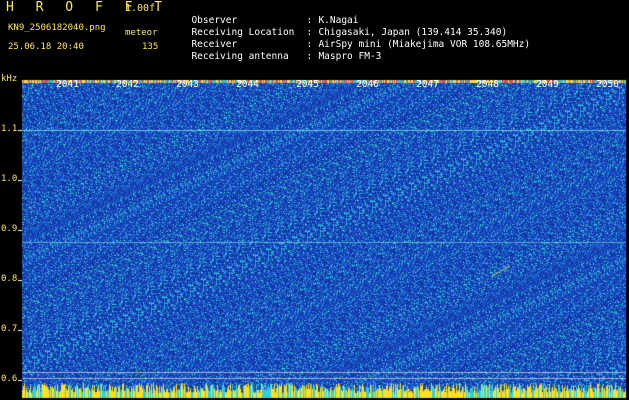  I want to click on meta-row-antenna: Receiving antenna: Maspro FM-3, so click(280, 51).